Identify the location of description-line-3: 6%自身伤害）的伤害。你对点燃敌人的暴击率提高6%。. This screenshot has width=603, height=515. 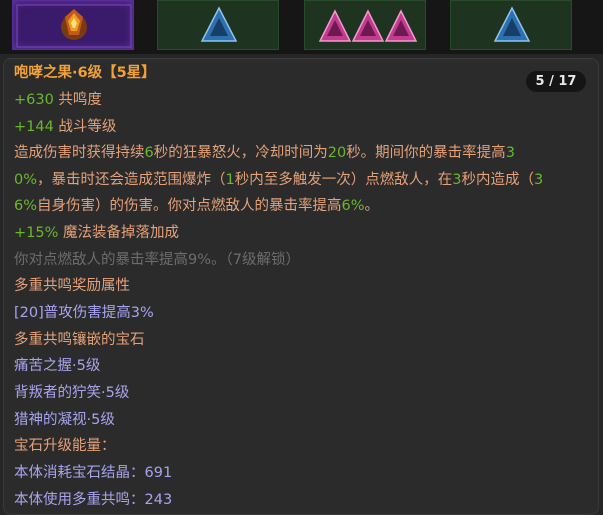
(196, 206).